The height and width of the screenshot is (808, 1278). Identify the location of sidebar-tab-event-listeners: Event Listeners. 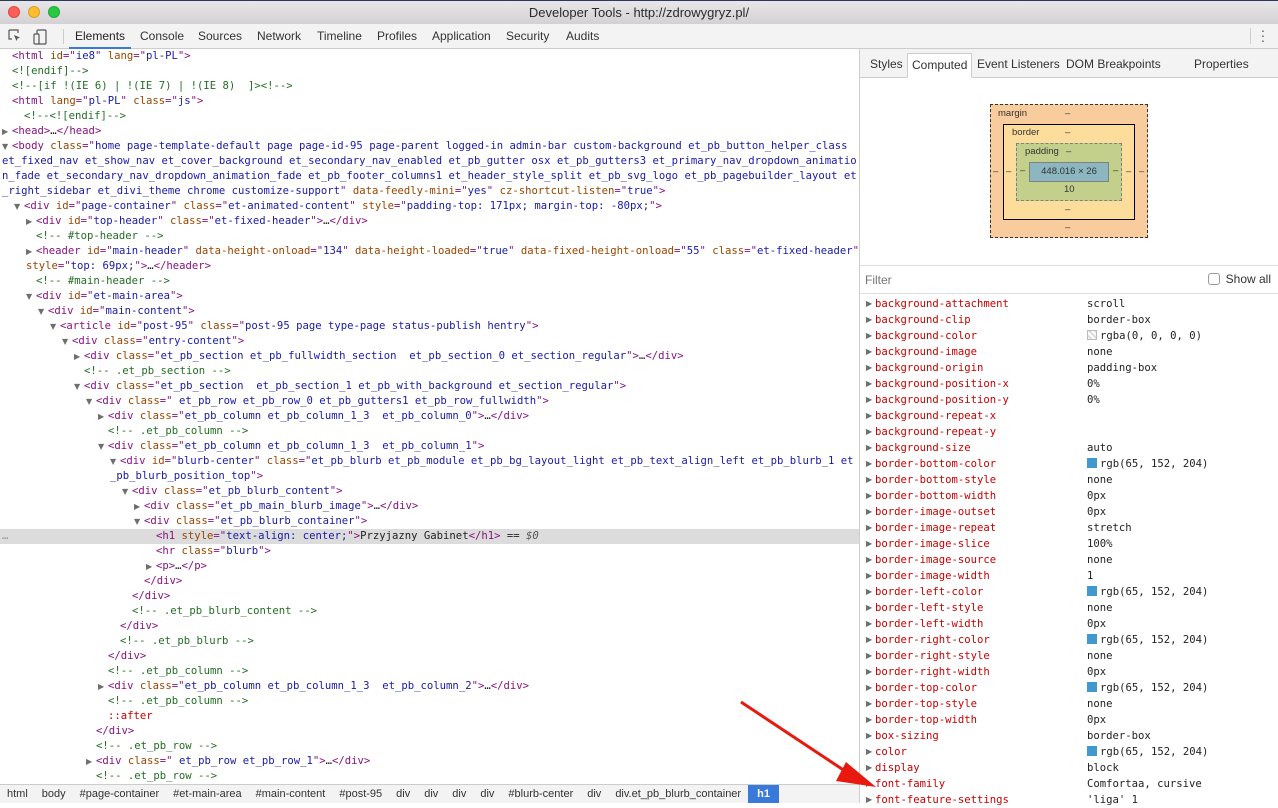
(1018, 65).